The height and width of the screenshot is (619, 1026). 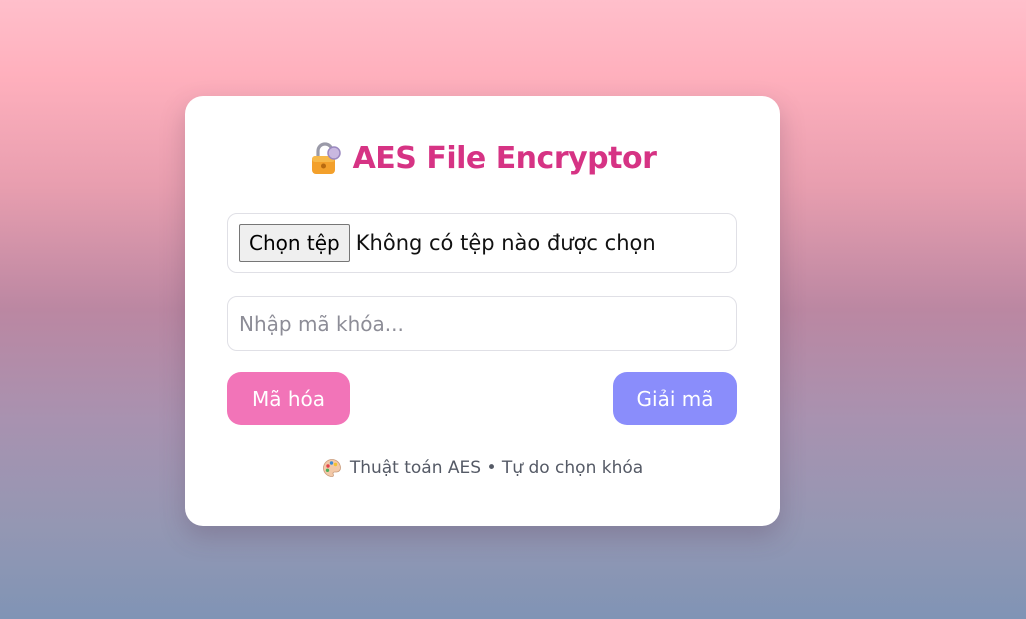 I want to click on file-picker: Chọn tệp Không có tệp nào được chọn, so click(x=482, y=243).